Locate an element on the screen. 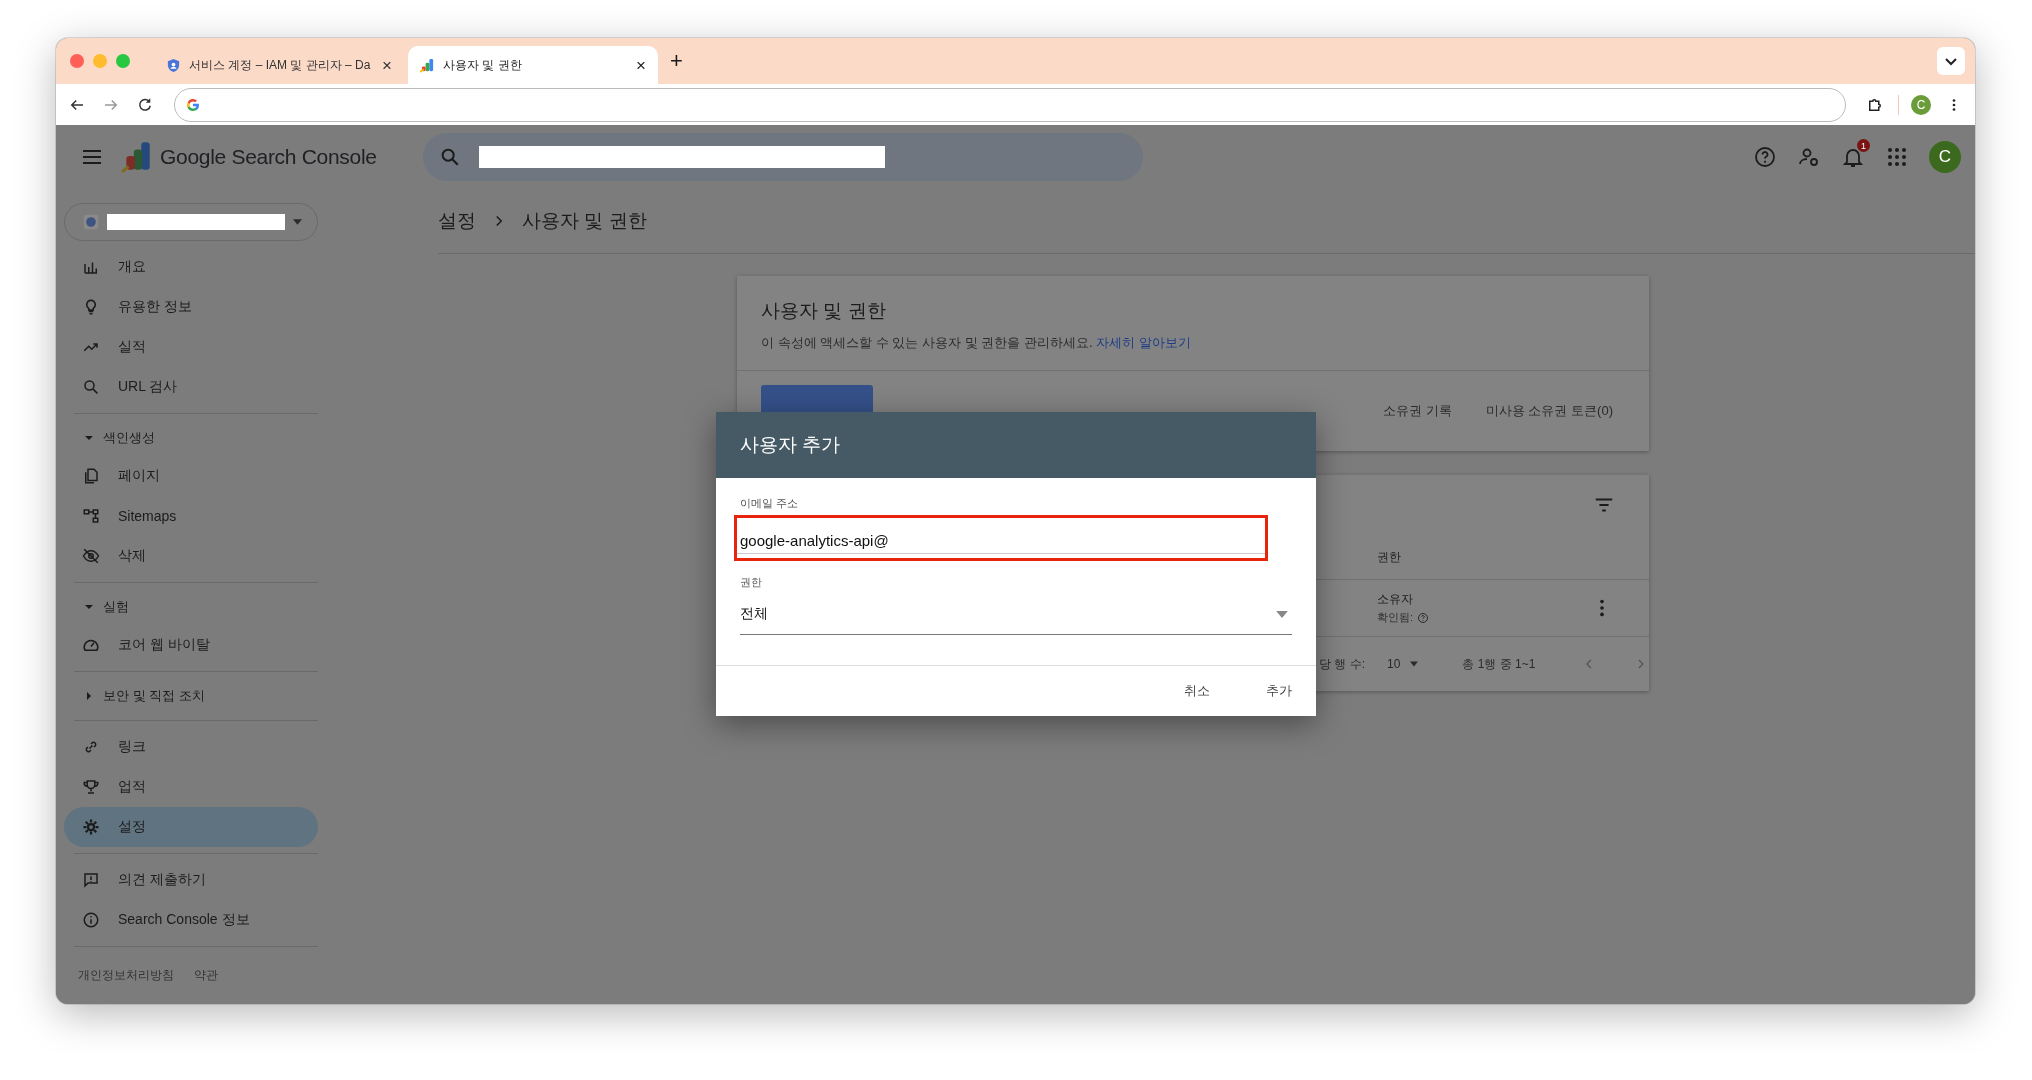 The width and height of the screenshot is (2032, 1080). footer-link: 개인정보처리방침 is located at coordinates (126, 975).